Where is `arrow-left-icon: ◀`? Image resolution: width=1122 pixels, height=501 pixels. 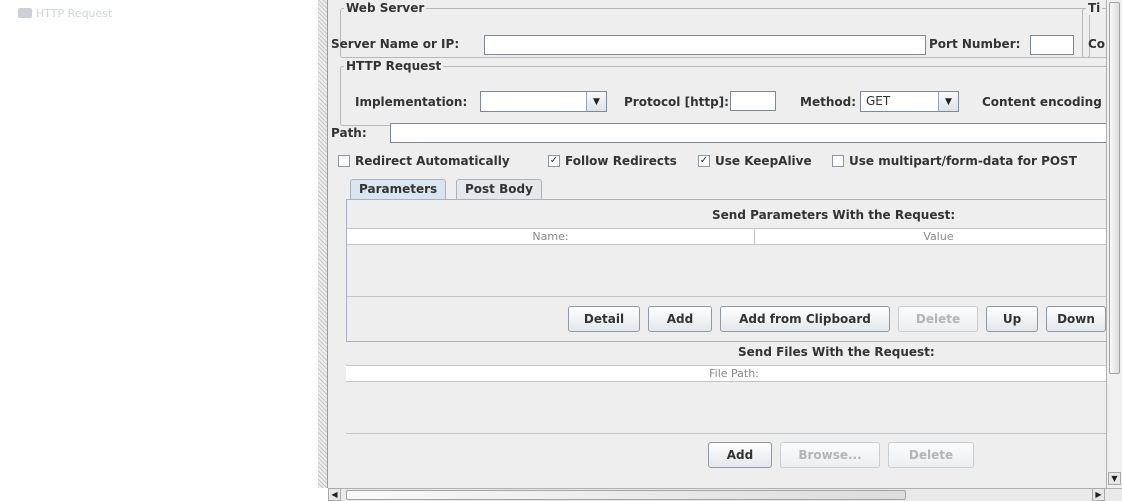 arrow-left-icon: ◀ is located at coordinates (334, 494).